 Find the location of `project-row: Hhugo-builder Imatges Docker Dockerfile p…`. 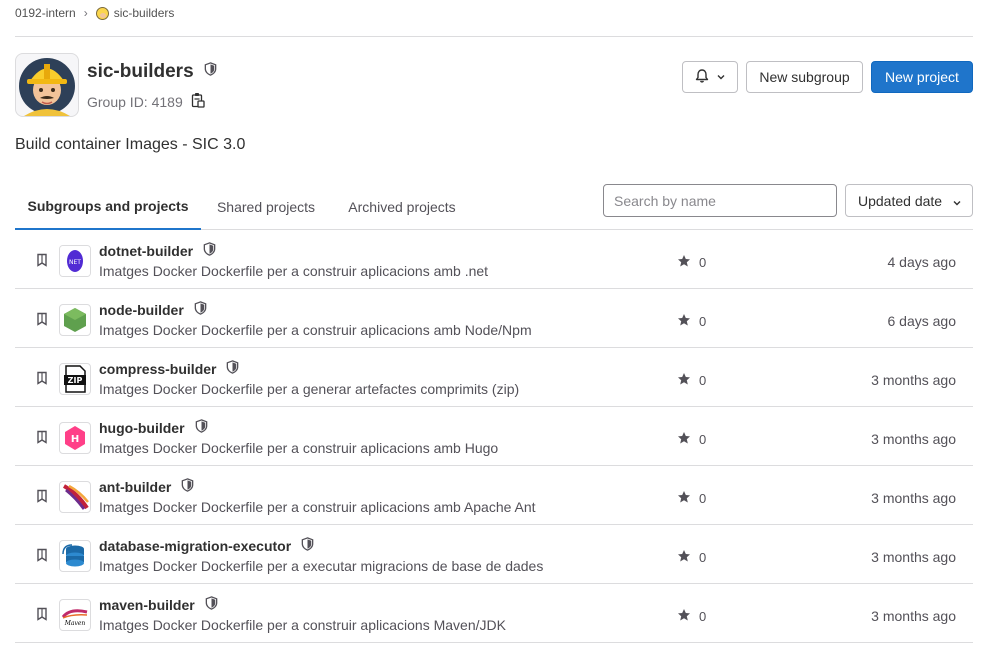

project-row: Hhugo-builder Imatges Docker Dockerfile p… is located at coordinates (494, 436).